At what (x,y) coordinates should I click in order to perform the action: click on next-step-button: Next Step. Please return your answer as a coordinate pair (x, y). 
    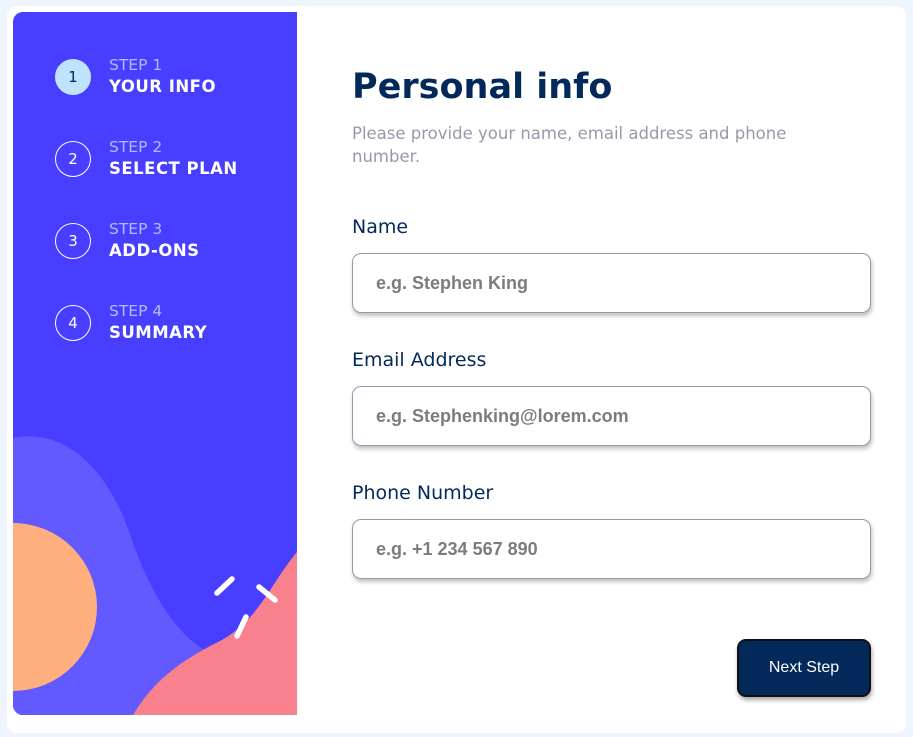
    Looking at the image, I should click on (804, 668).